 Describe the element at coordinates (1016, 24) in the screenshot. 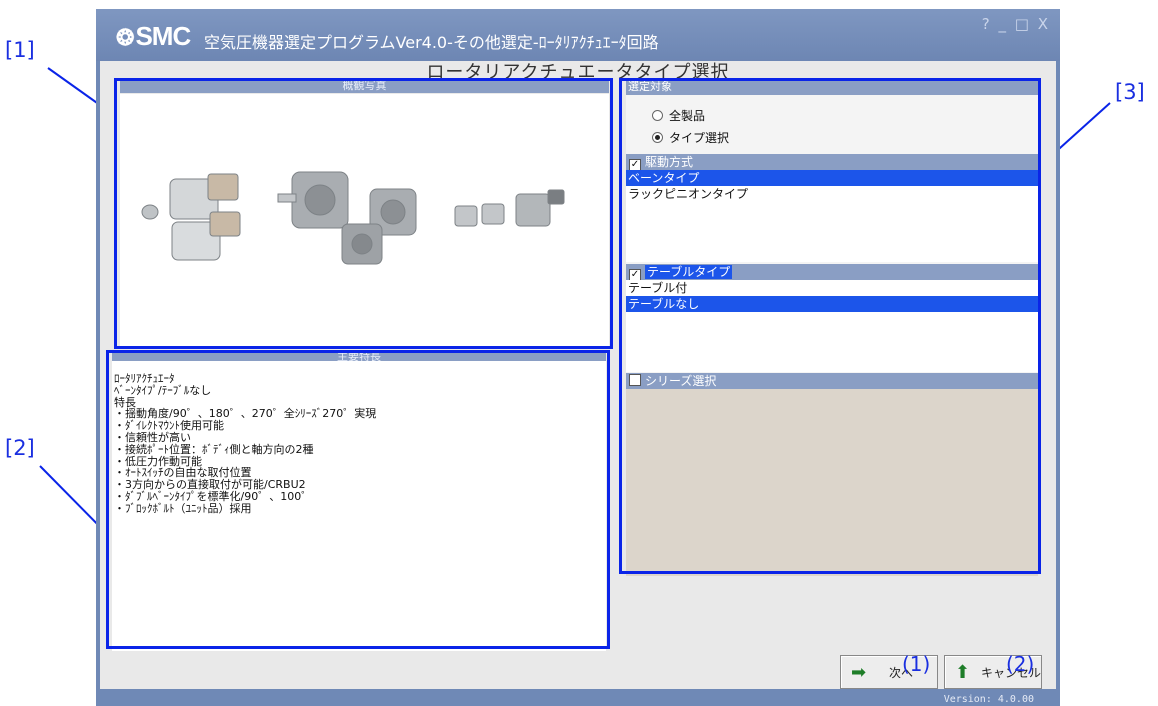

I see `window-controls: ? _ □ X` at that location.